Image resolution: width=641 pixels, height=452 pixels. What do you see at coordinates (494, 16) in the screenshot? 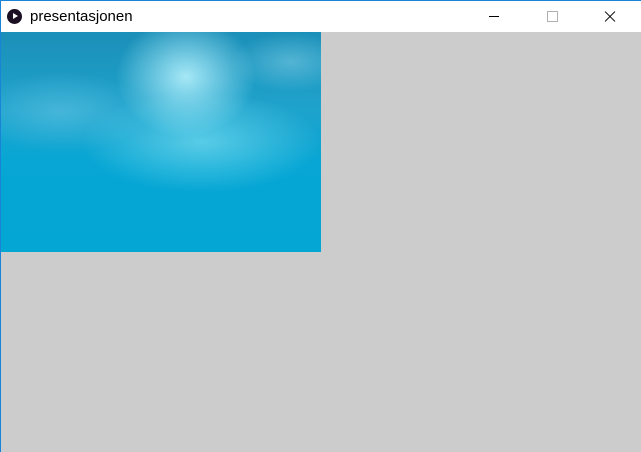
I see `minimize-button` at bounding box center [494, 16].